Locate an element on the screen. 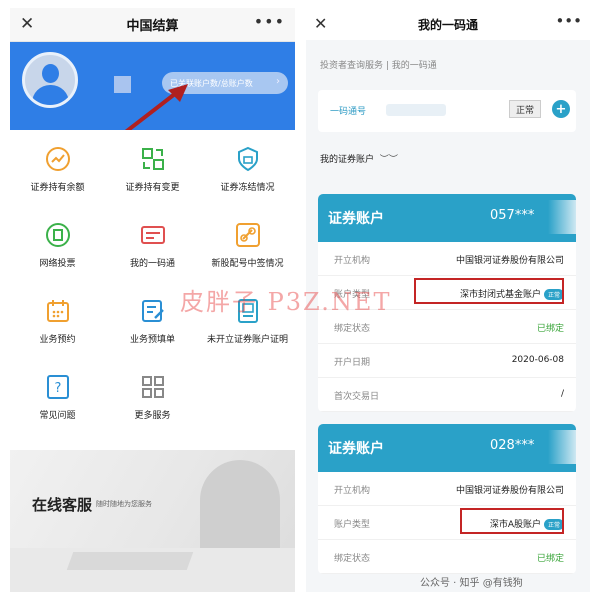  menu-item-ipo-allotment: 新股配号中签情况 is located at coordinates (247, 245).